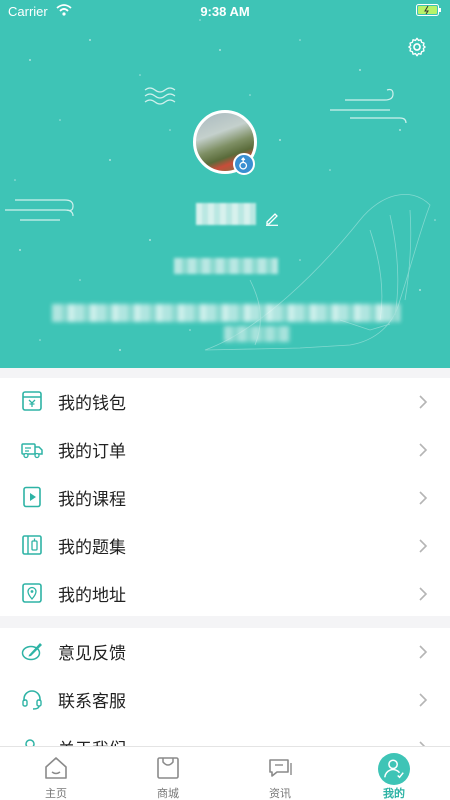 Image resolution: width=450 pixels, height=800 pixels. Describe the element at coordinates (417, 47) in the screenshot. I see `gear-icon` at that location.